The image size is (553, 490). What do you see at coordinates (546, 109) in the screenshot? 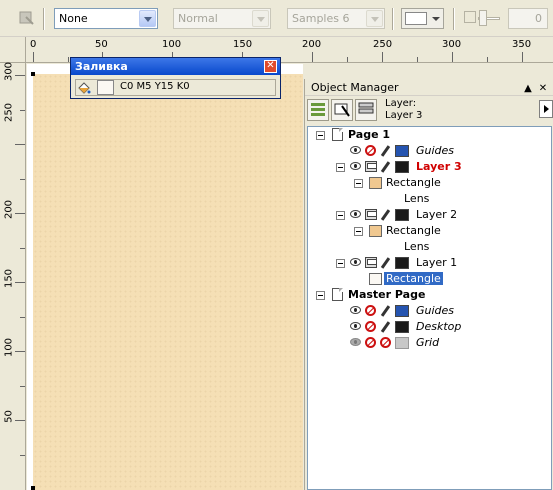
I see `flyout-menu-button` at bounding box center [546, 109].